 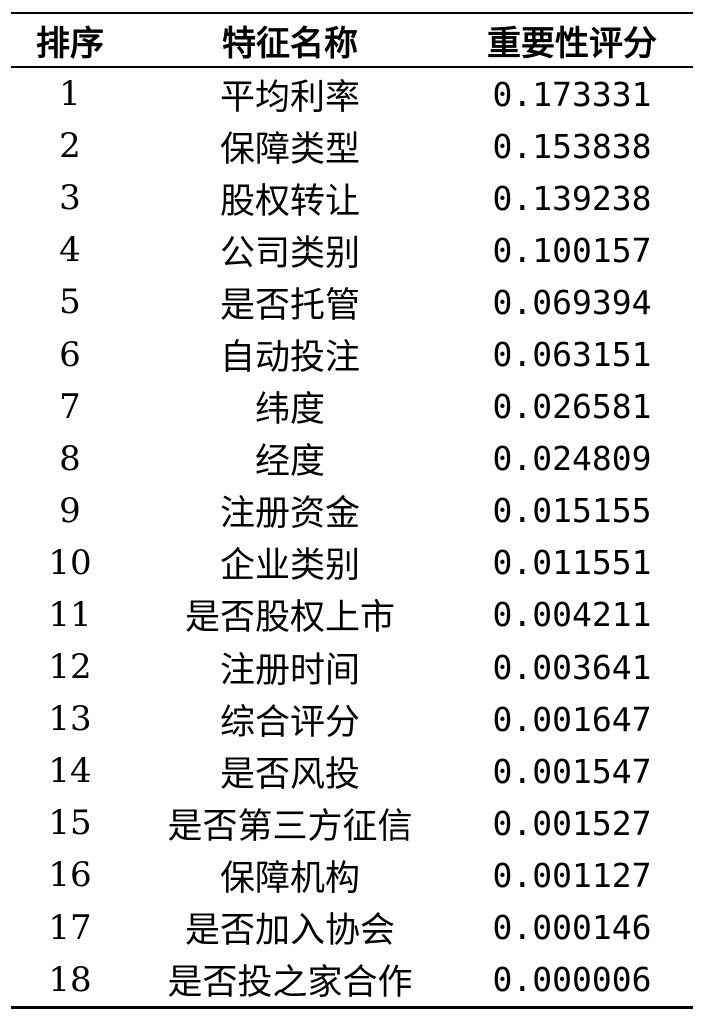 I want to click on table-row: 9 注册资金 0.015155, so click(x=352, y=511).